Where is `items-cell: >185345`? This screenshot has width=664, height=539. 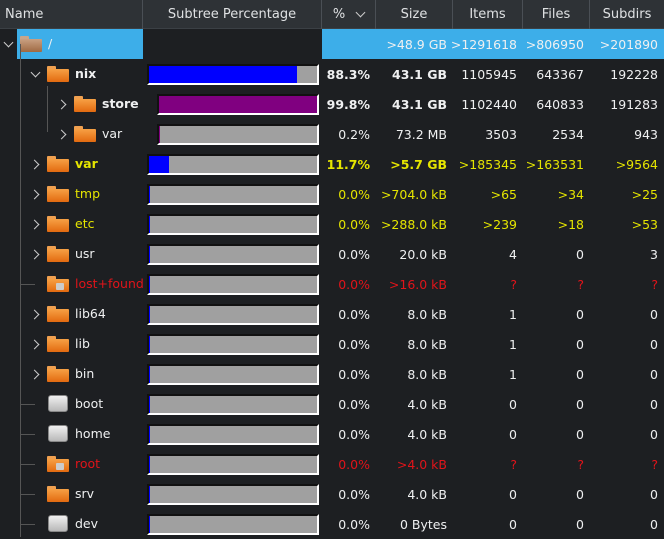
items-cell: >185345 is located at coordinates (487, 164).